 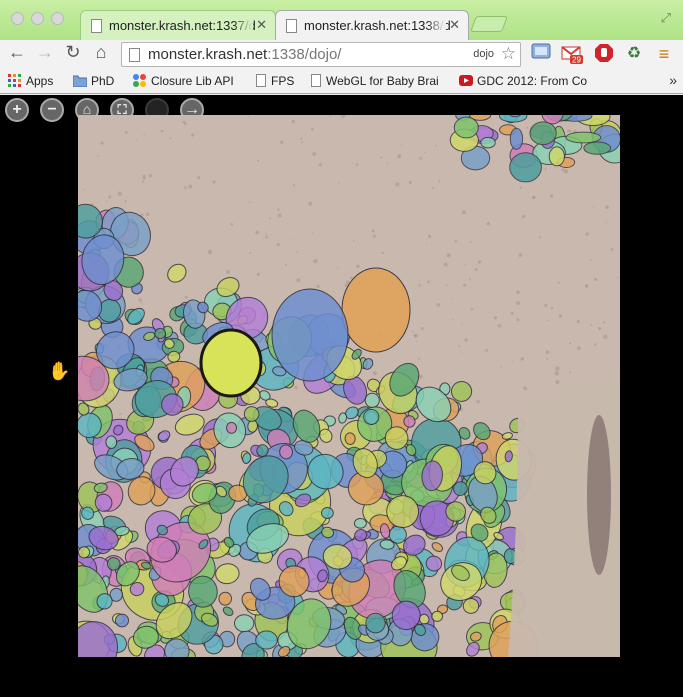 What do you see at coordinates (275, 81) in the screenshot?
I see `bookmark-fps: FPS` at bounding box center [275, 81].